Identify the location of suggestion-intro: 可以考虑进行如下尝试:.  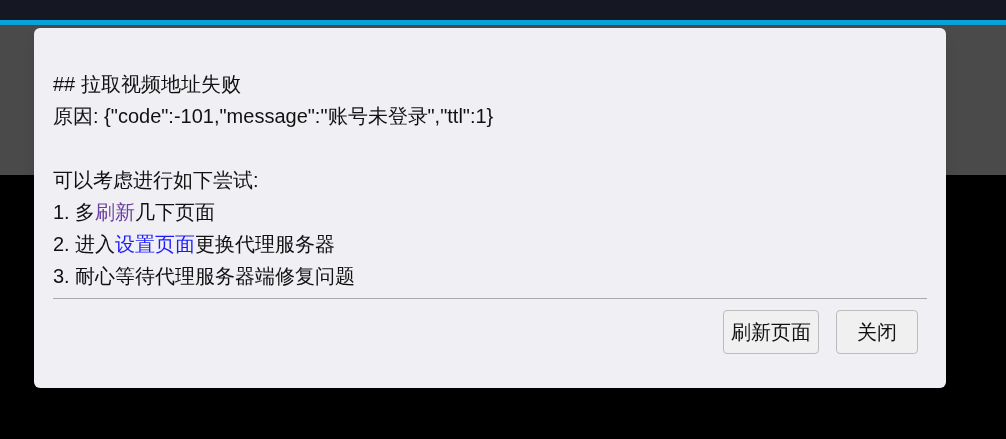
(156, 180).